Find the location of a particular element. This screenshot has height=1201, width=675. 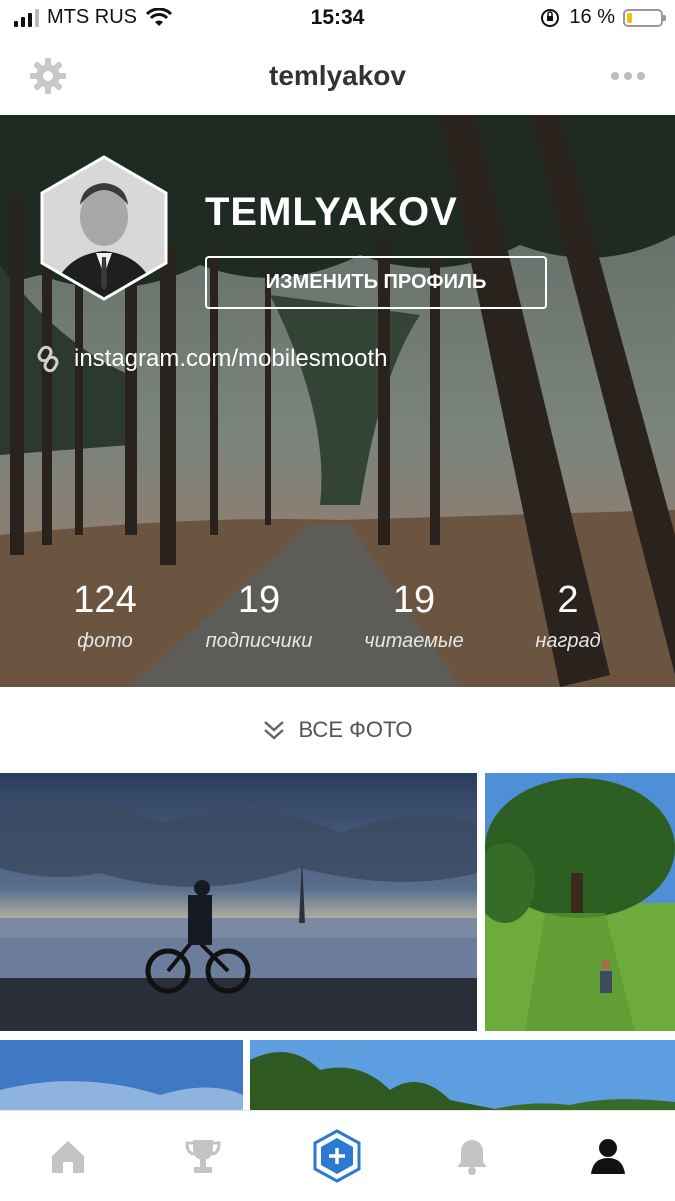

tab-bar is located at coordinates (337, 1155).